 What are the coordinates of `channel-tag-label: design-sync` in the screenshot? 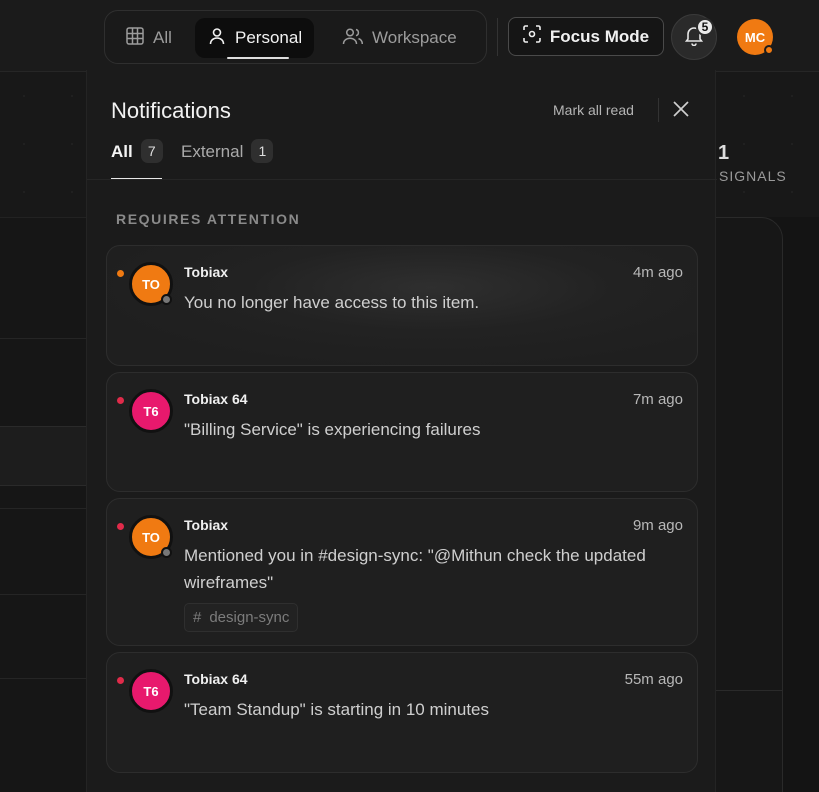 It's located at (249, 617).